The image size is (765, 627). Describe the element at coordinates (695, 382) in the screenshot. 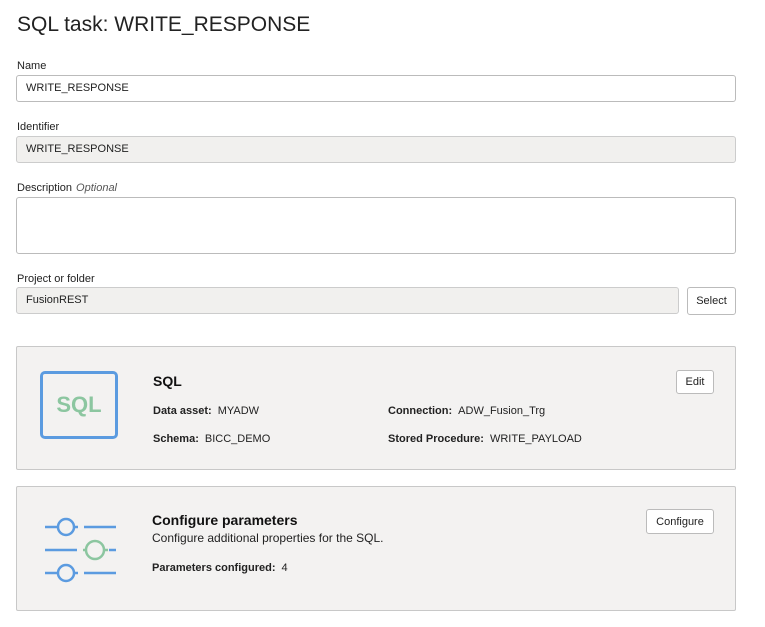

I see `edit-button: Edit` at that location.